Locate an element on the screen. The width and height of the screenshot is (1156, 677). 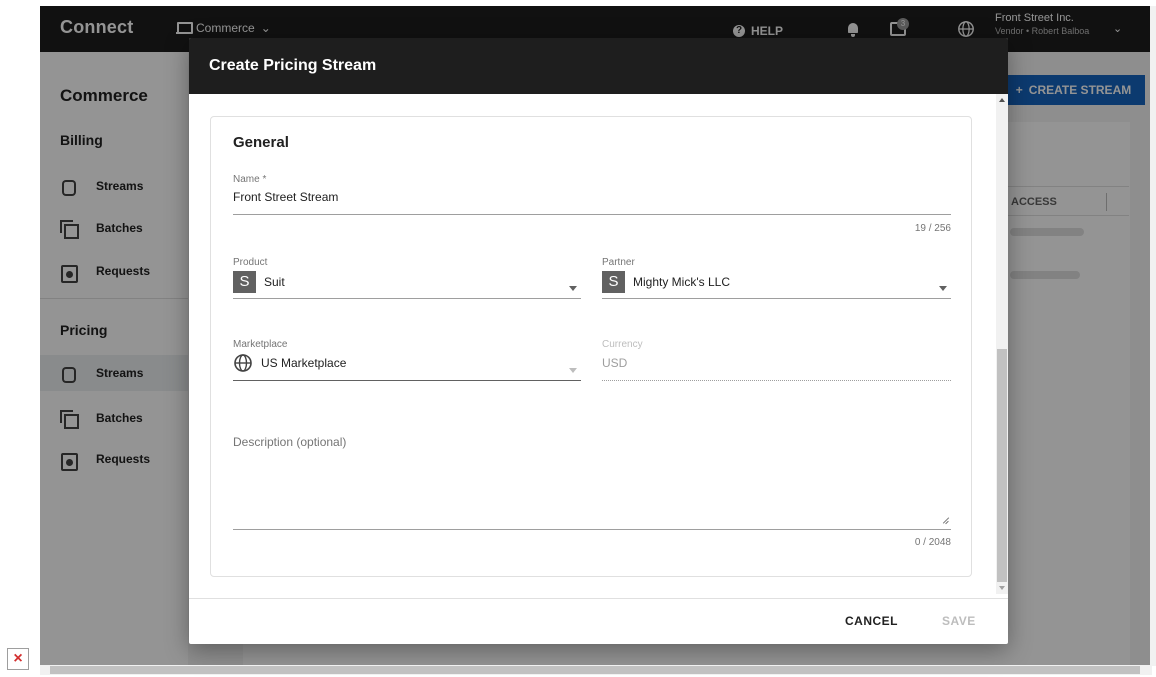
partner-label: Partner is located at coordinates (618, 262).